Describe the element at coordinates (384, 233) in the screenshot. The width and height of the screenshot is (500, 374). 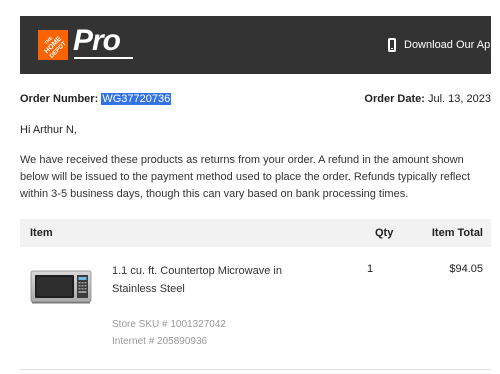
I see `column-header-qty: Qty` at that location.